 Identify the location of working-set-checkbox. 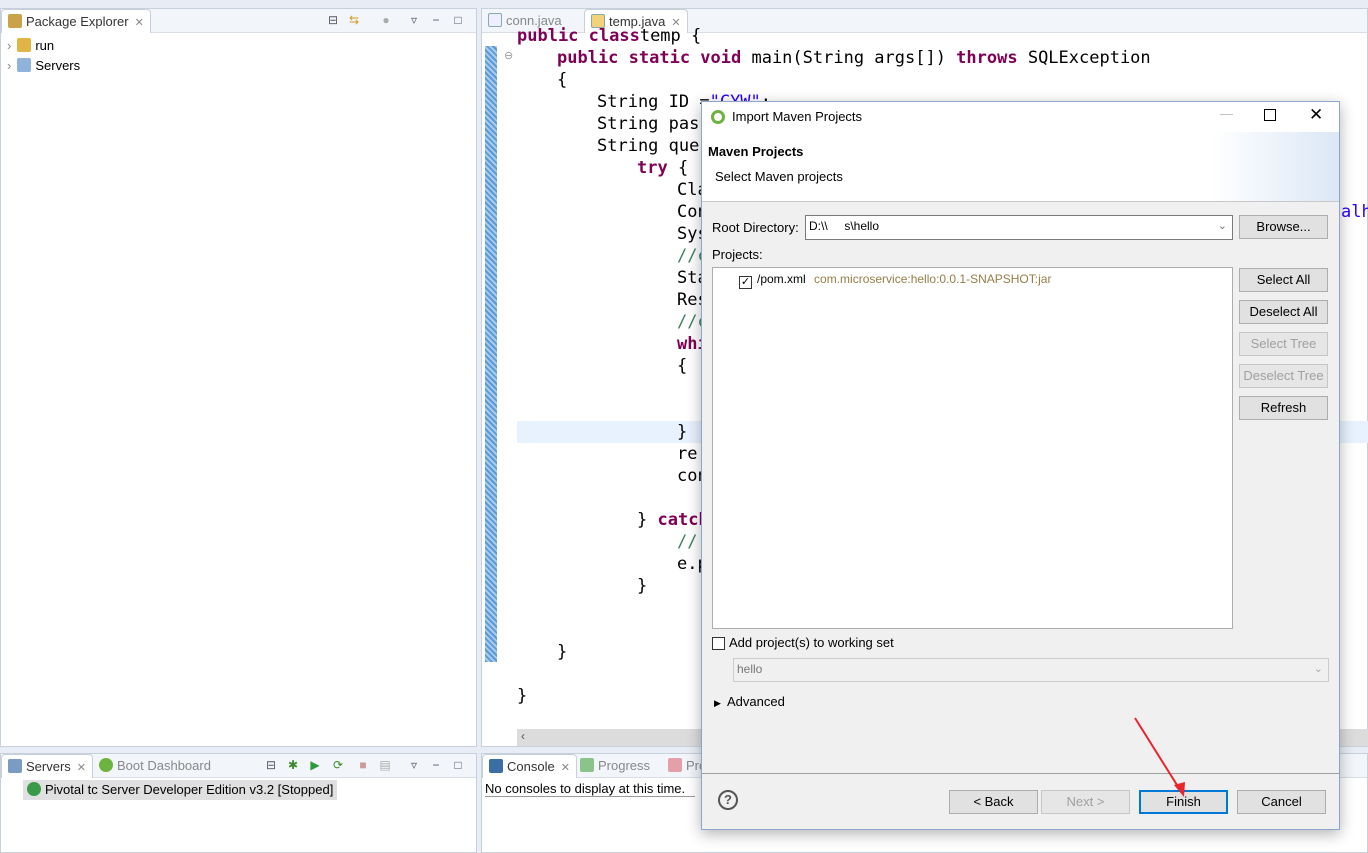
(718, 643).